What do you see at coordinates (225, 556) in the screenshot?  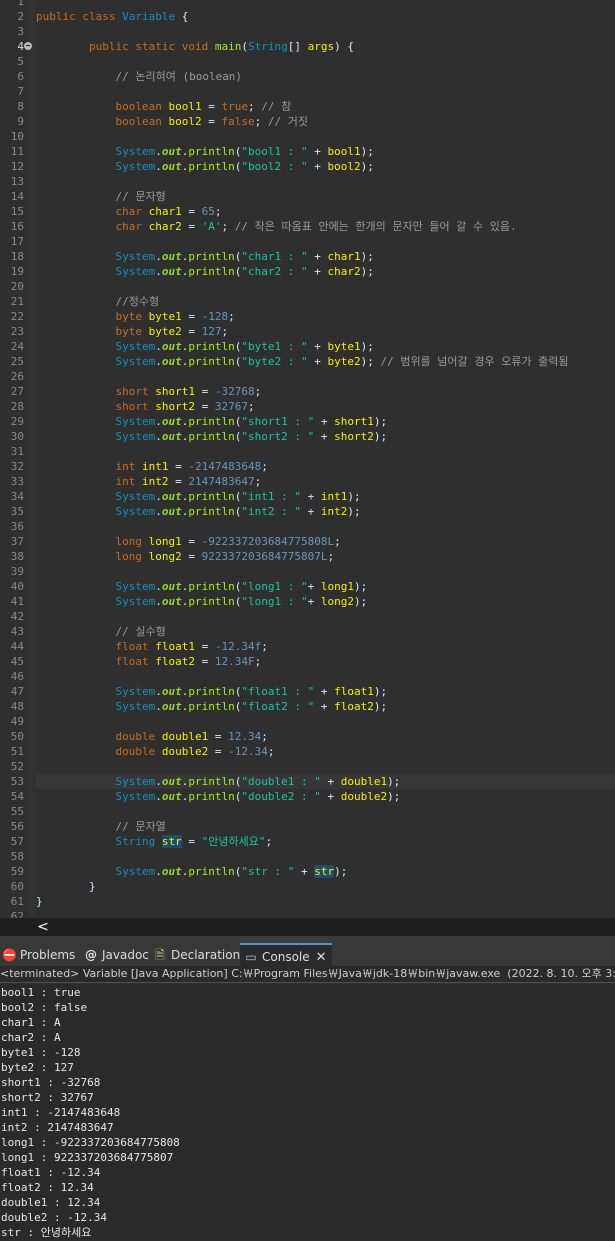 I see `code-line-38: long long2 = 922337203684775807L;` at bounding box center [225, 556].